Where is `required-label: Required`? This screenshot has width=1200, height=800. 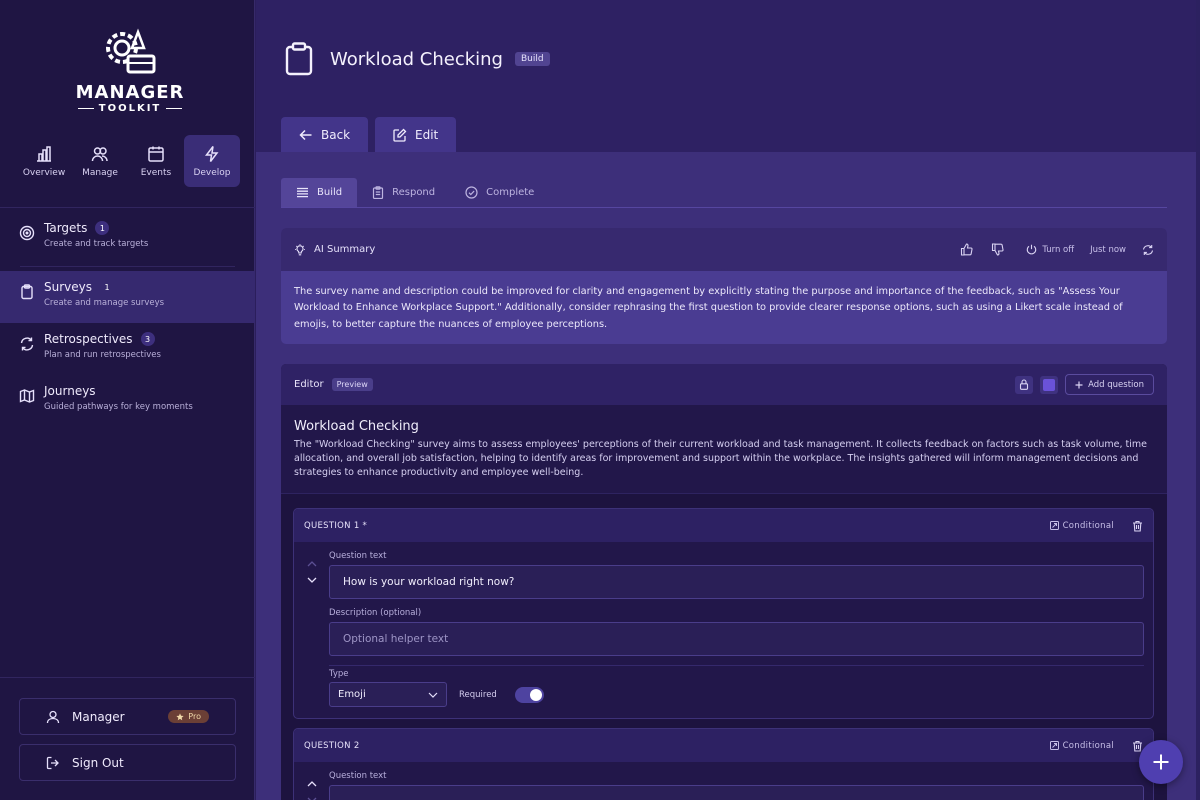 required-label: Required is located at coordinates (478, 694).